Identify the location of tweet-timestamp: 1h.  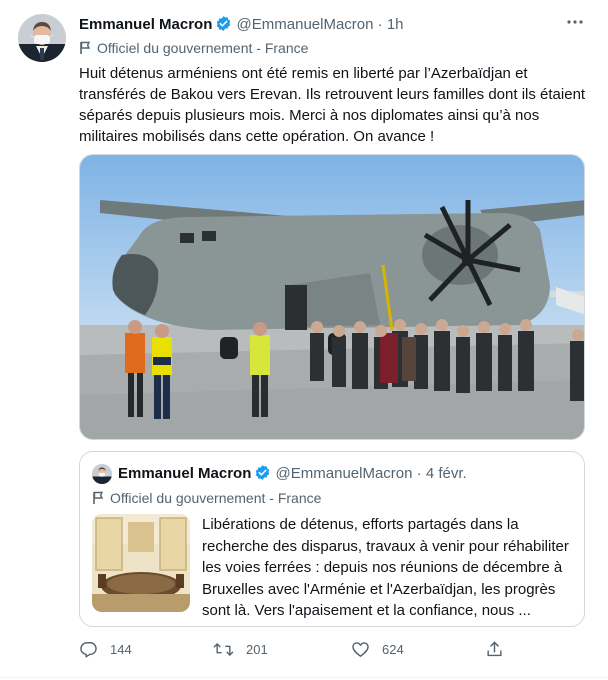
(395, 24).